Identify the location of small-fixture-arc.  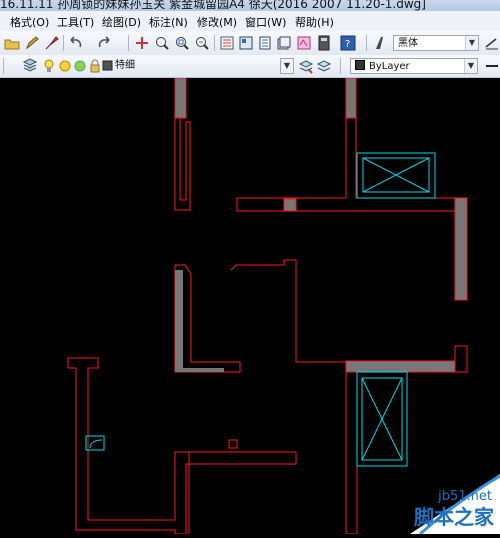
(96, 444).